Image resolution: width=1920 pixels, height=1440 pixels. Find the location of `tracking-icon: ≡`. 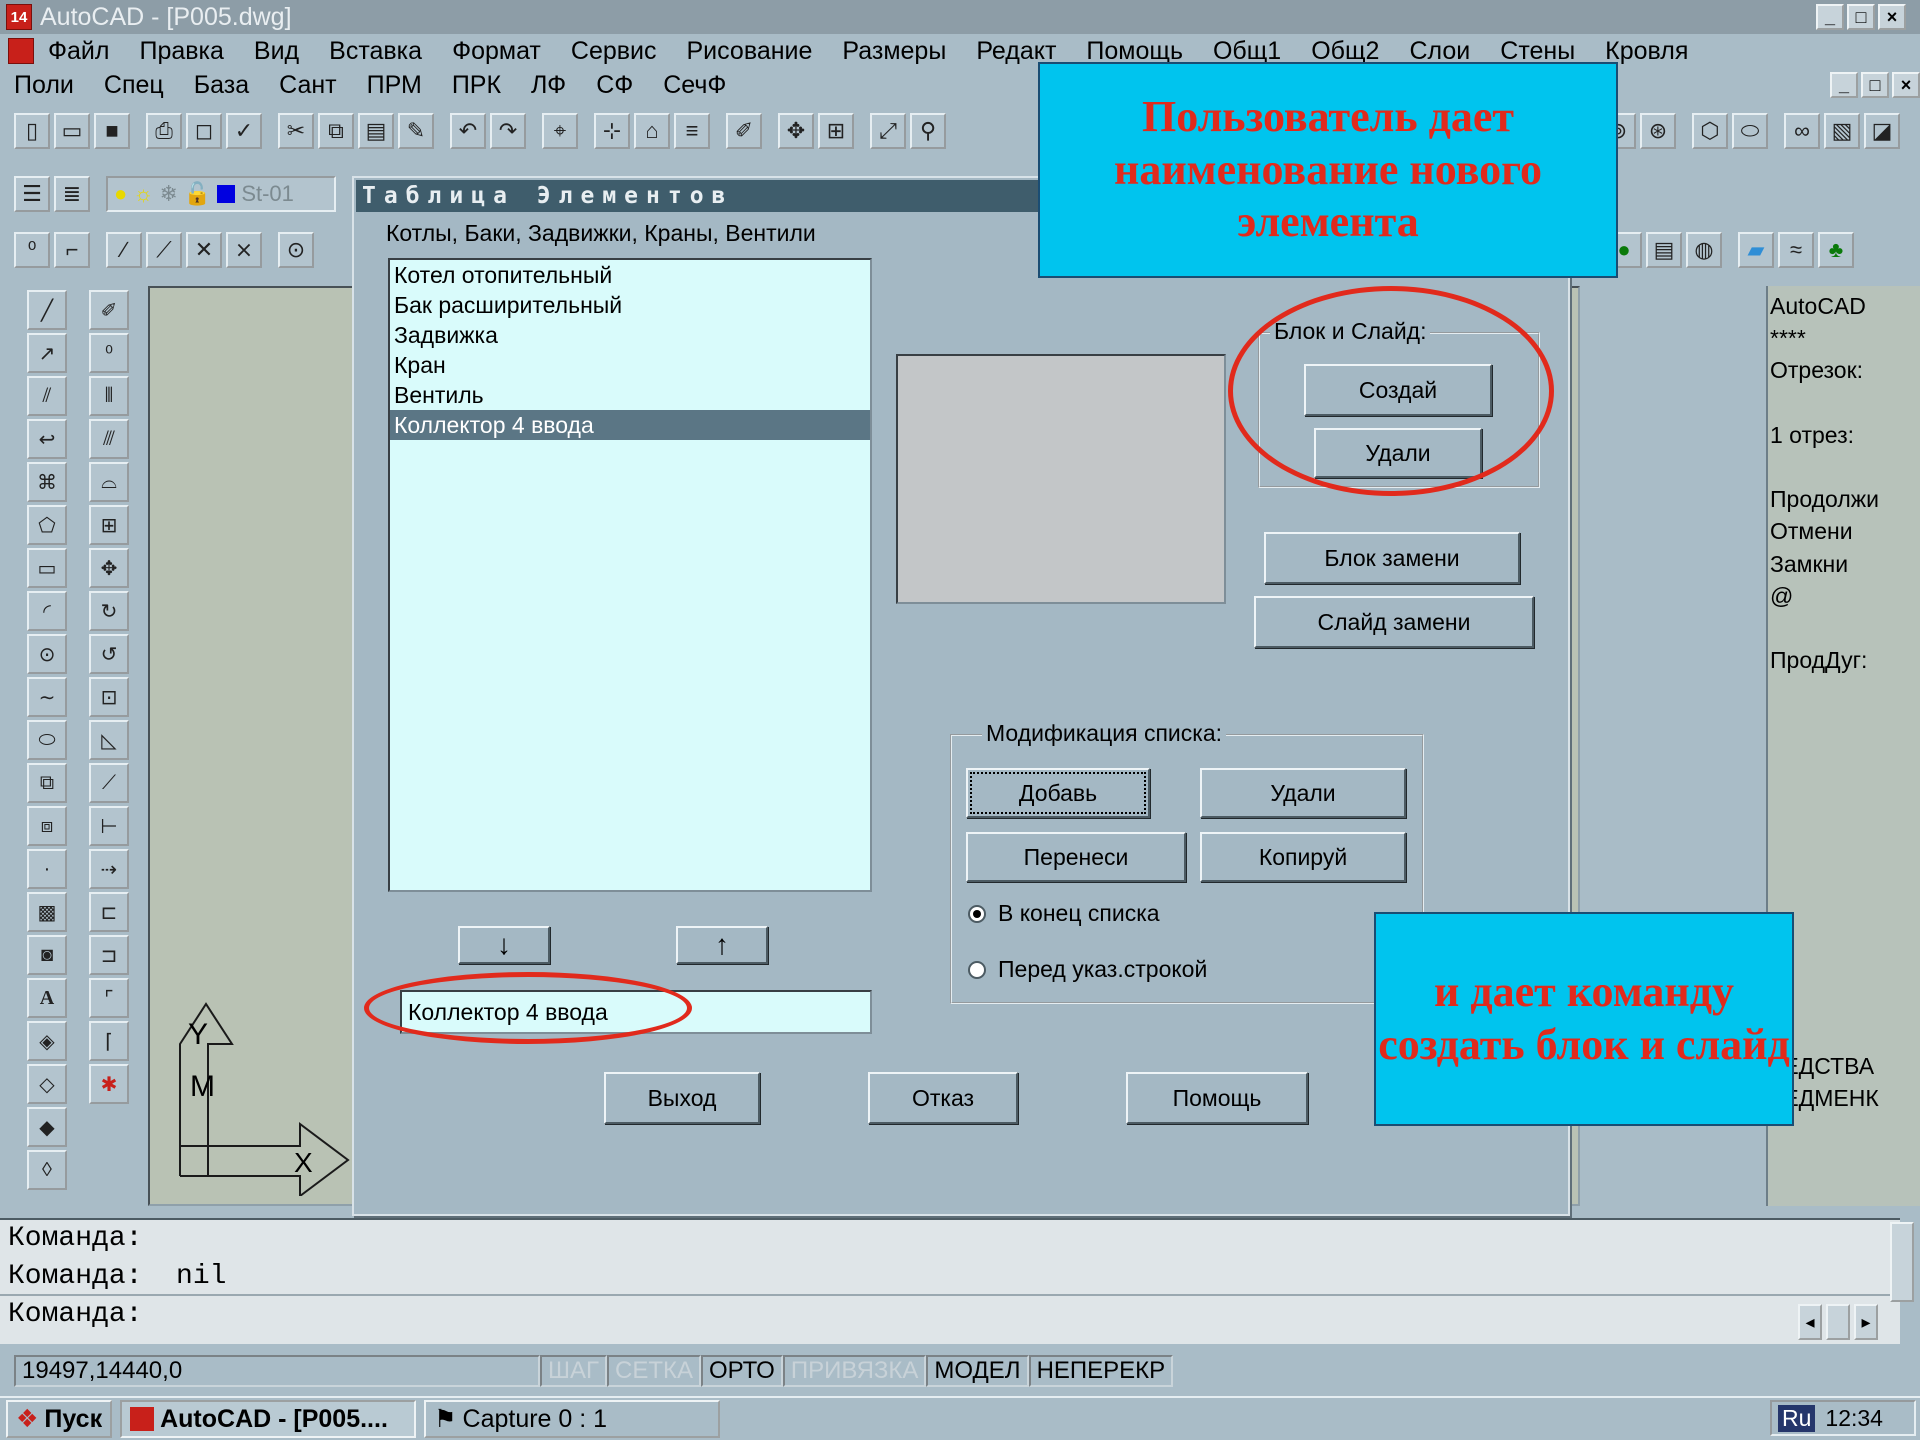

tracking-icon: ≡ is located at coordinates (692, 131).